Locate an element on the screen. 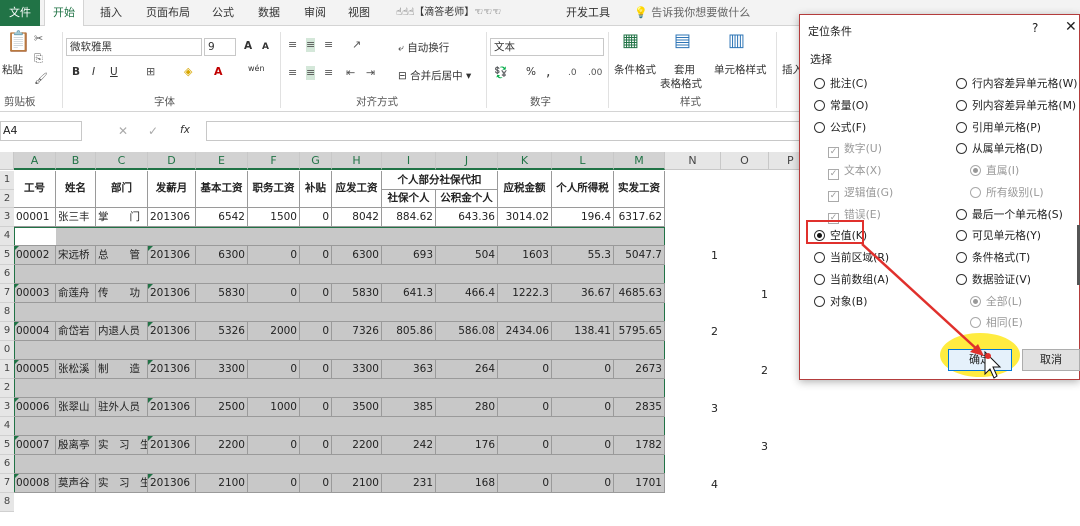 Image resolution: width=1080 pixels, height=526 pixels. arrow-line is located at coordinates (921, 298).